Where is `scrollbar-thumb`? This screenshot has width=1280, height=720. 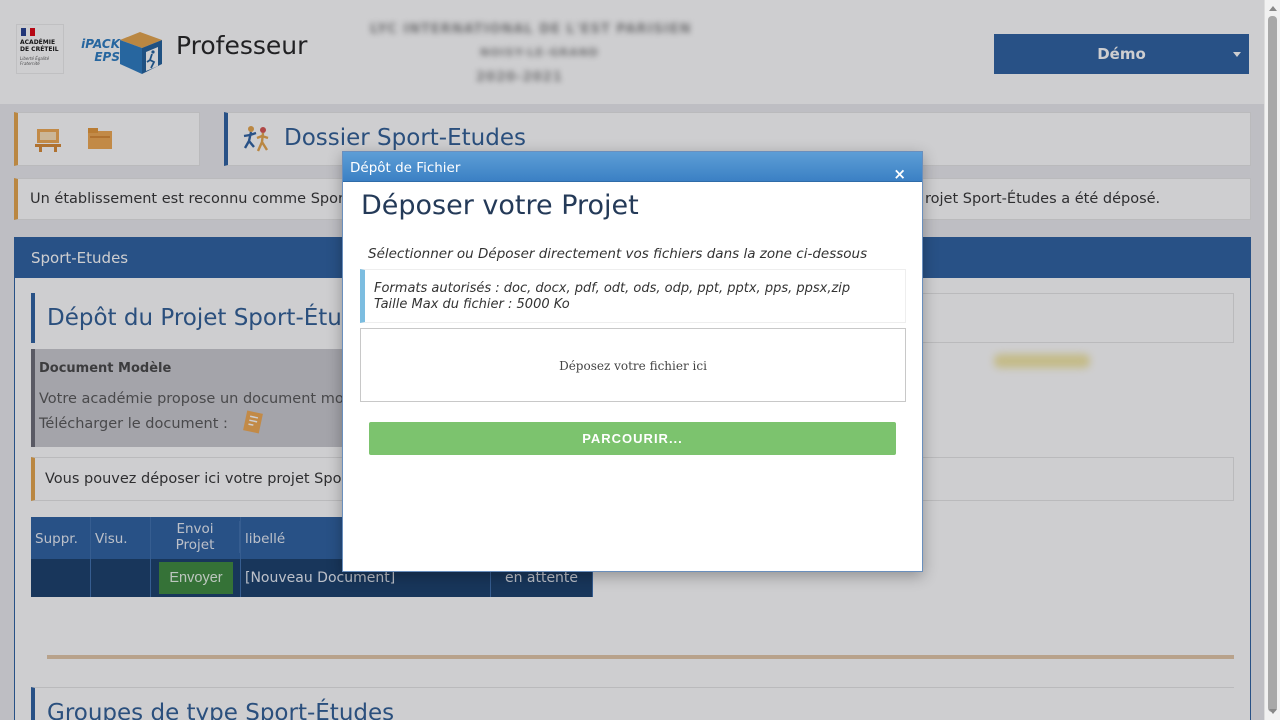 scrollbar-thumb is located at coordinates (1272, 364).